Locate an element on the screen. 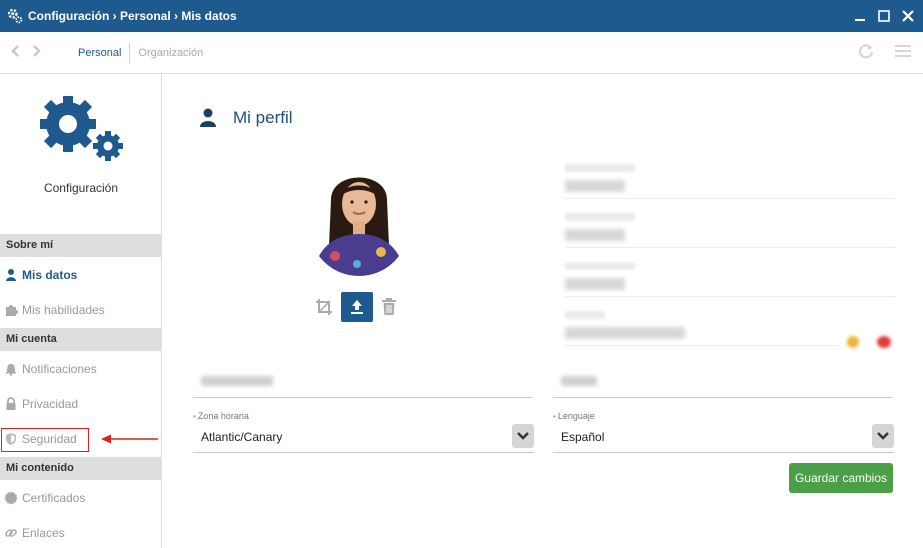 The width and height of the screenshot is (923, 548). tab-personal: Personal is located at coordinates (100, 52).